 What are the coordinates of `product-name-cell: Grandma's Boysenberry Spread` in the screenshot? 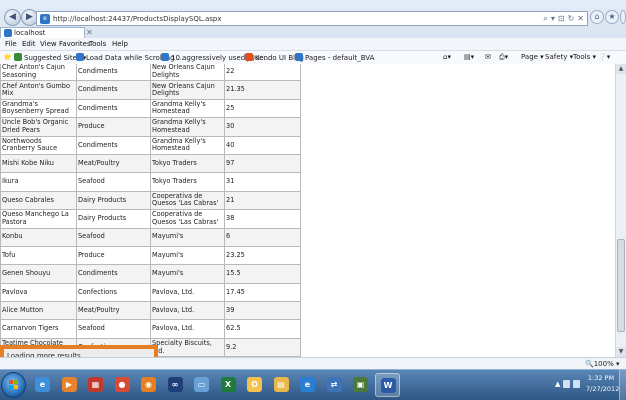 It's located at (38, 108).